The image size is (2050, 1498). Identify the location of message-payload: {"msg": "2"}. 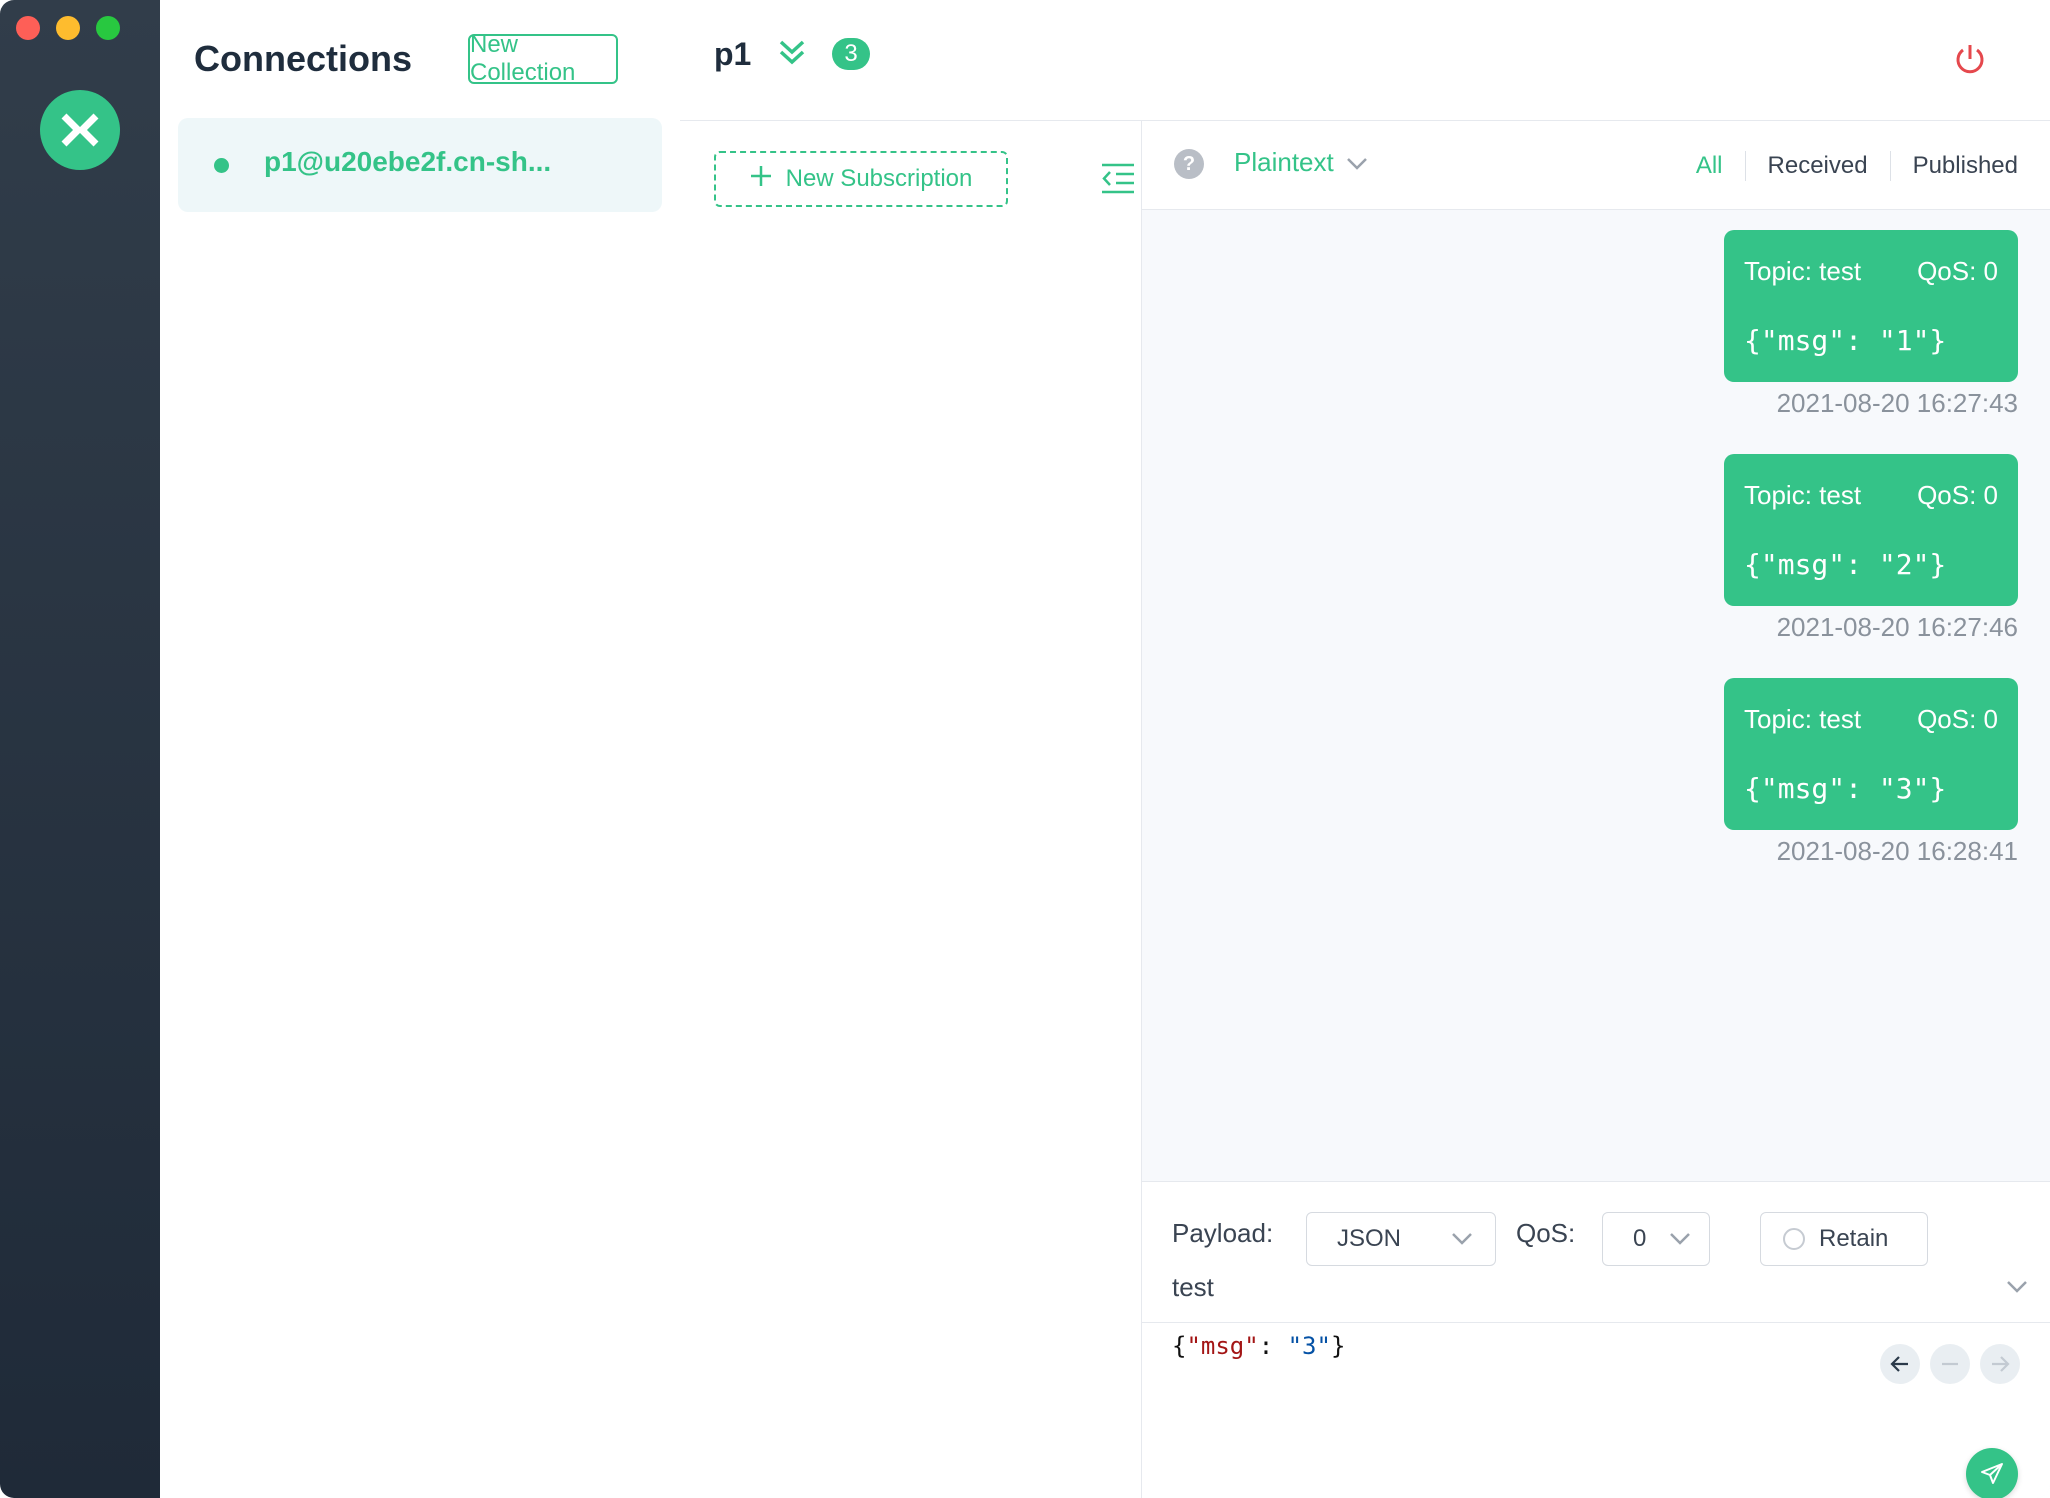
(1845, 564).